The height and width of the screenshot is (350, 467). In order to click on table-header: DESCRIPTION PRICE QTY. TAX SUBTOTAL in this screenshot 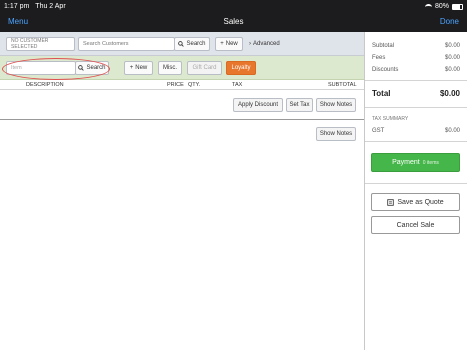, I will do `click(182, 85)`.